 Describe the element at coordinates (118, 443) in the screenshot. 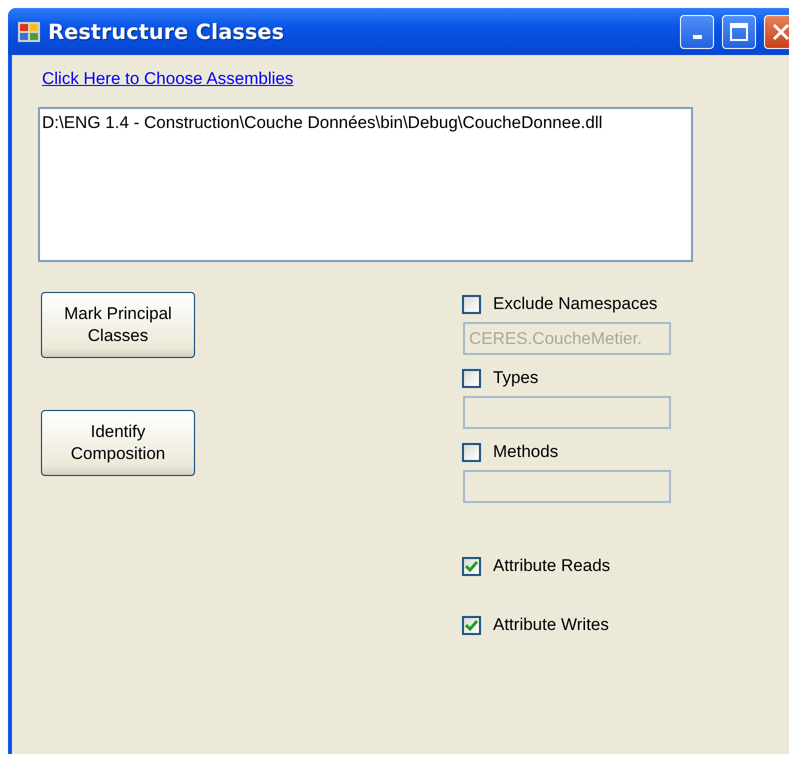

I see `action-button: Identify Composition` at that location.